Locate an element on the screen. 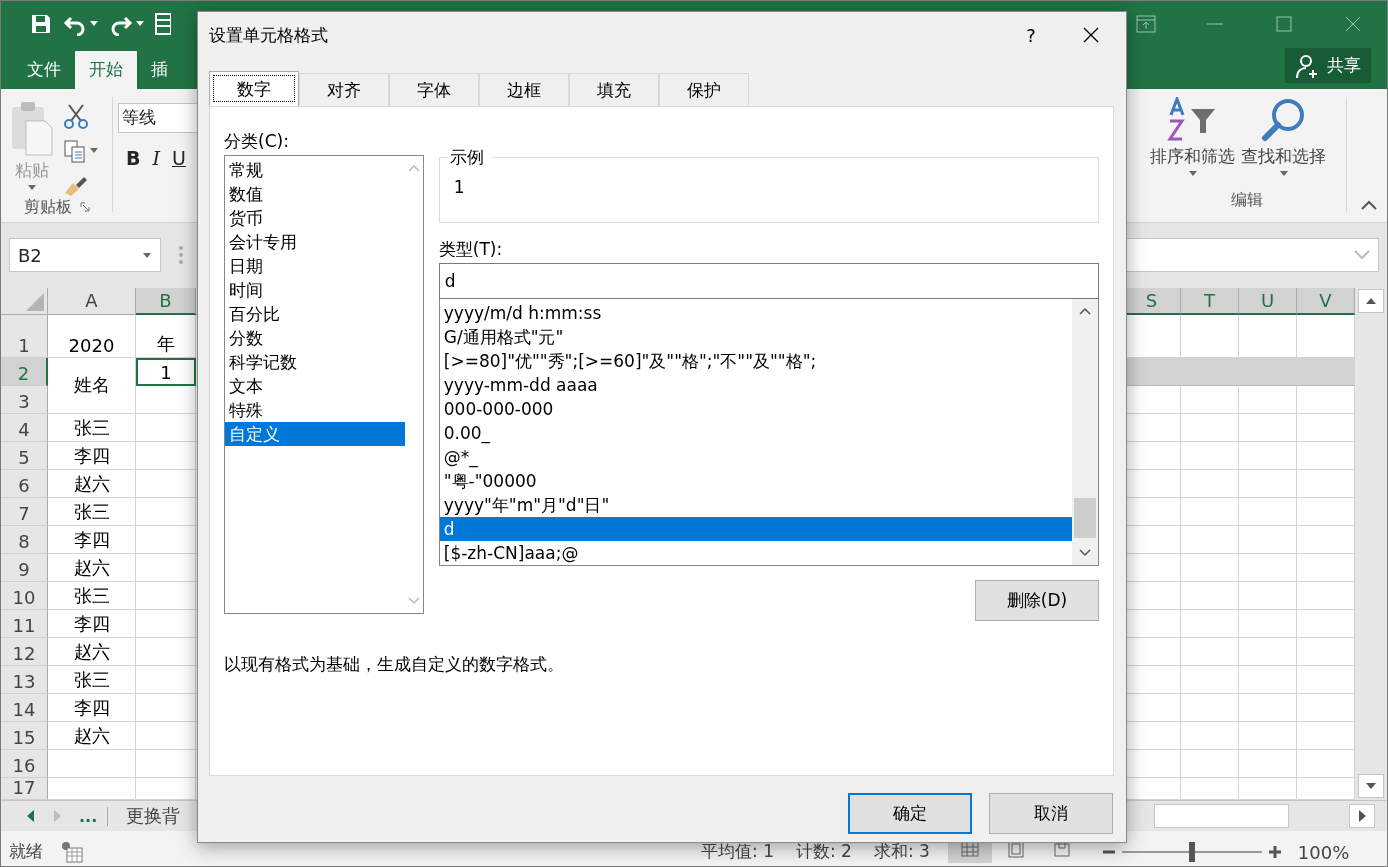  row-header: 1 is located at coordinates (24, 336).